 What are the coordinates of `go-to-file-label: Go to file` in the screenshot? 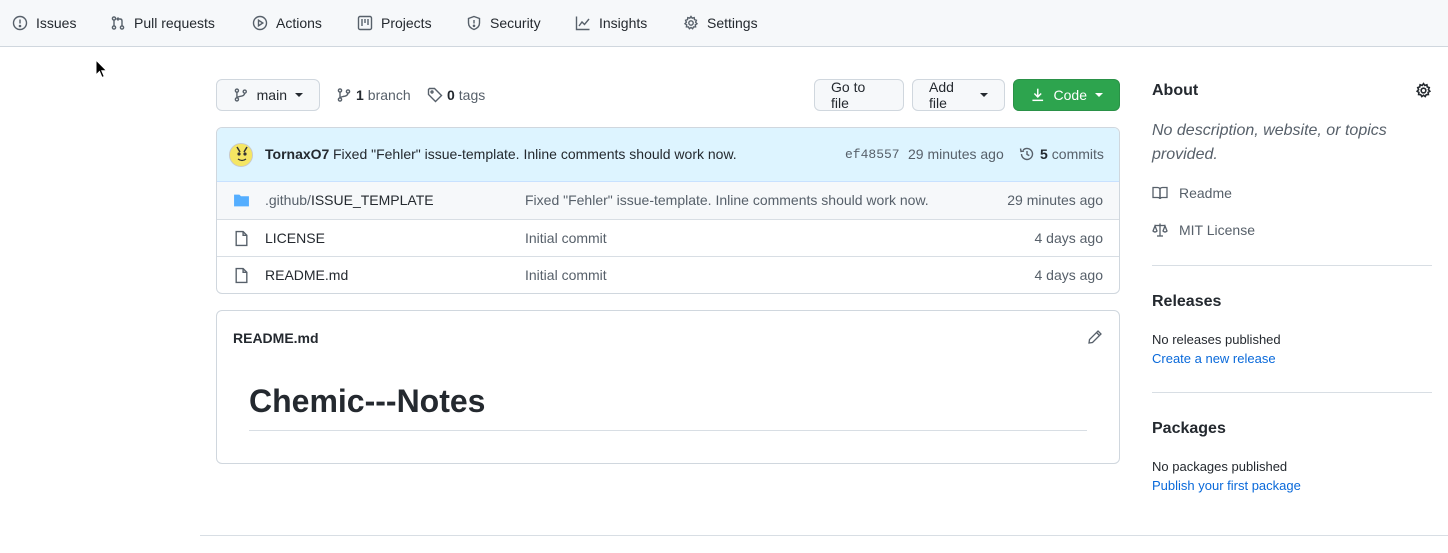 It's located at (848, 95).